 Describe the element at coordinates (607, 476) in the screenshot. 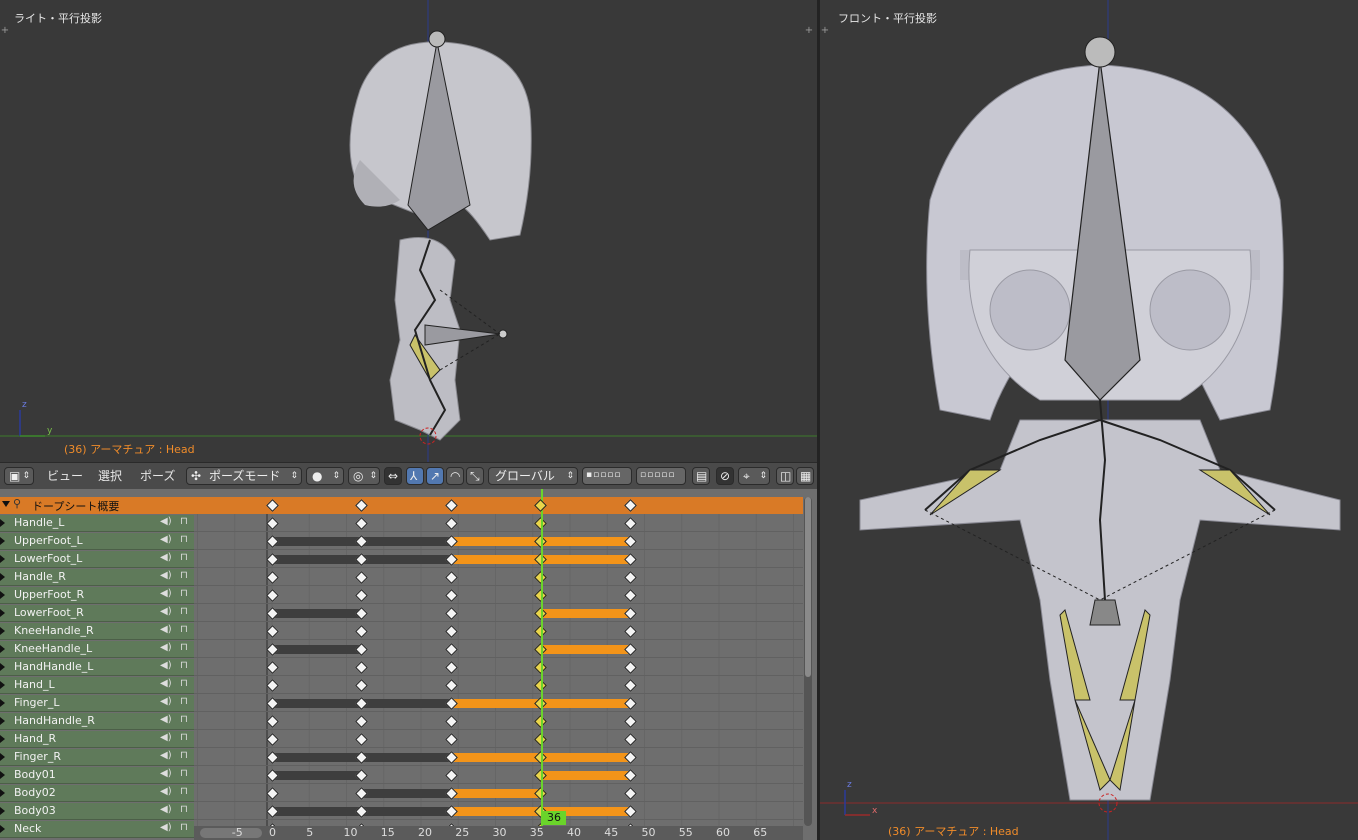

I see `layer-grid-1: ▪▫▫▫▫` at that location.